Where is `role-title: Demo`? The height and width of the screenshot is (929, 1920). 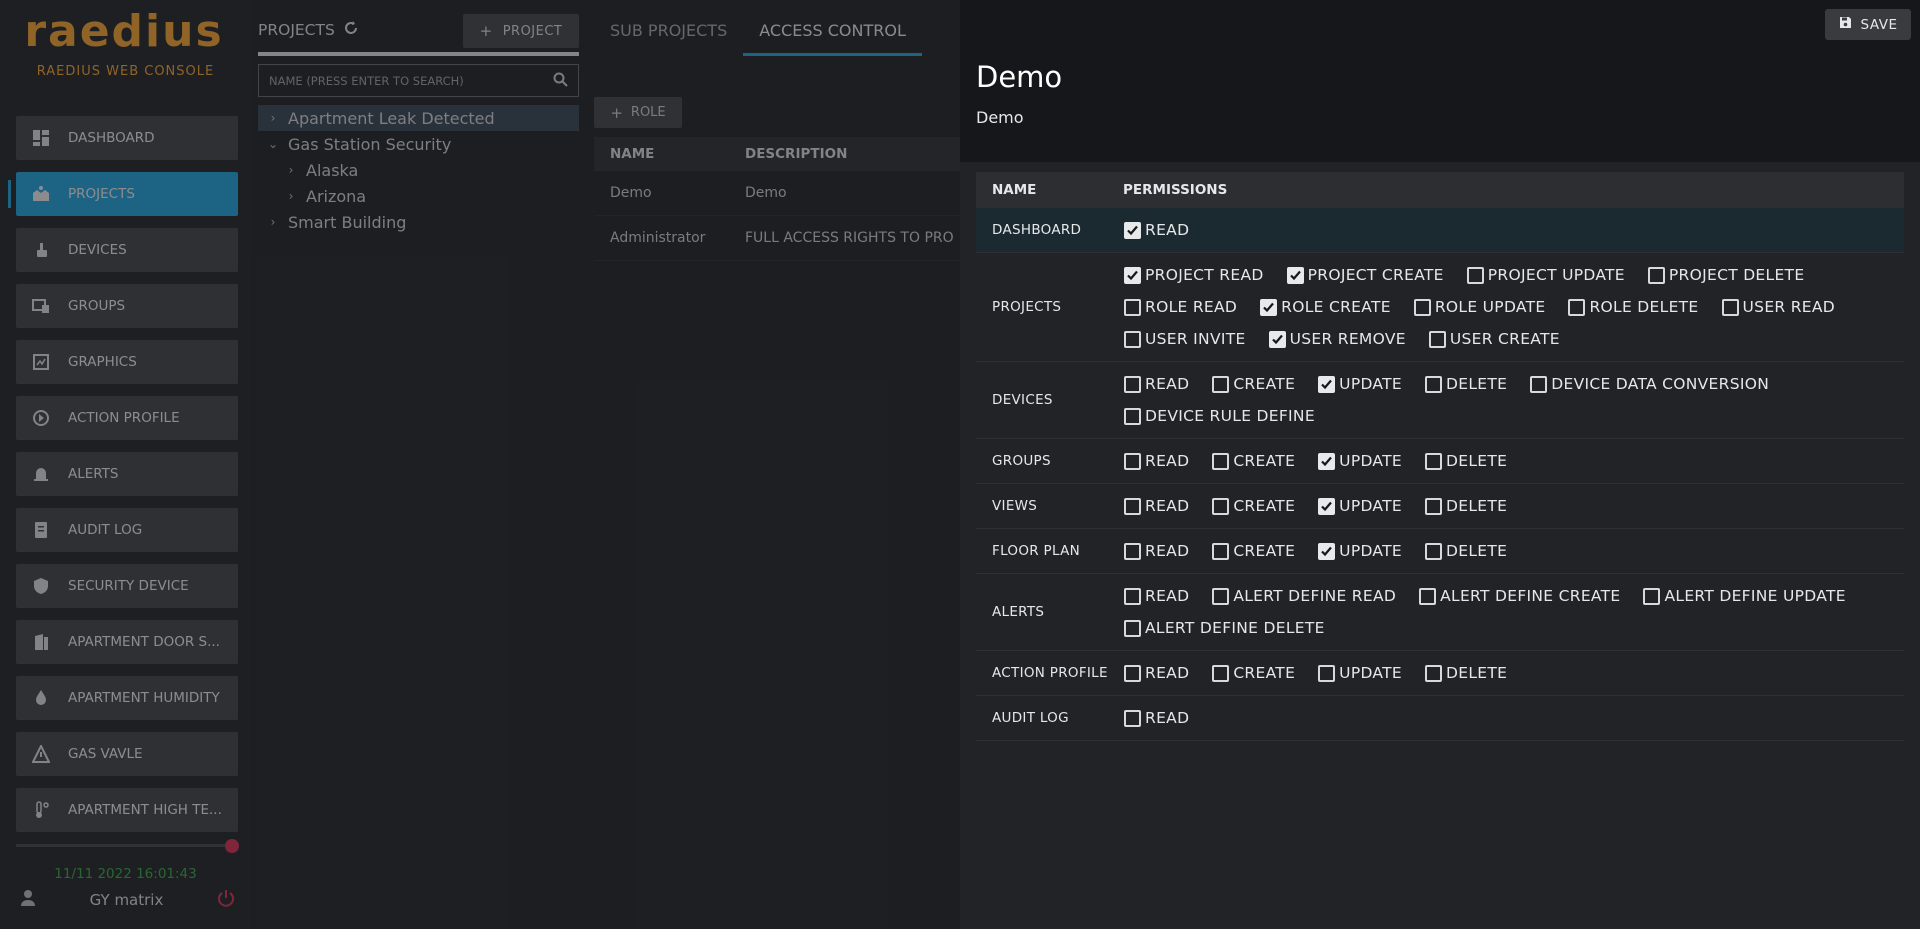
role-title: Demo is located at coordinates (1019, 77).